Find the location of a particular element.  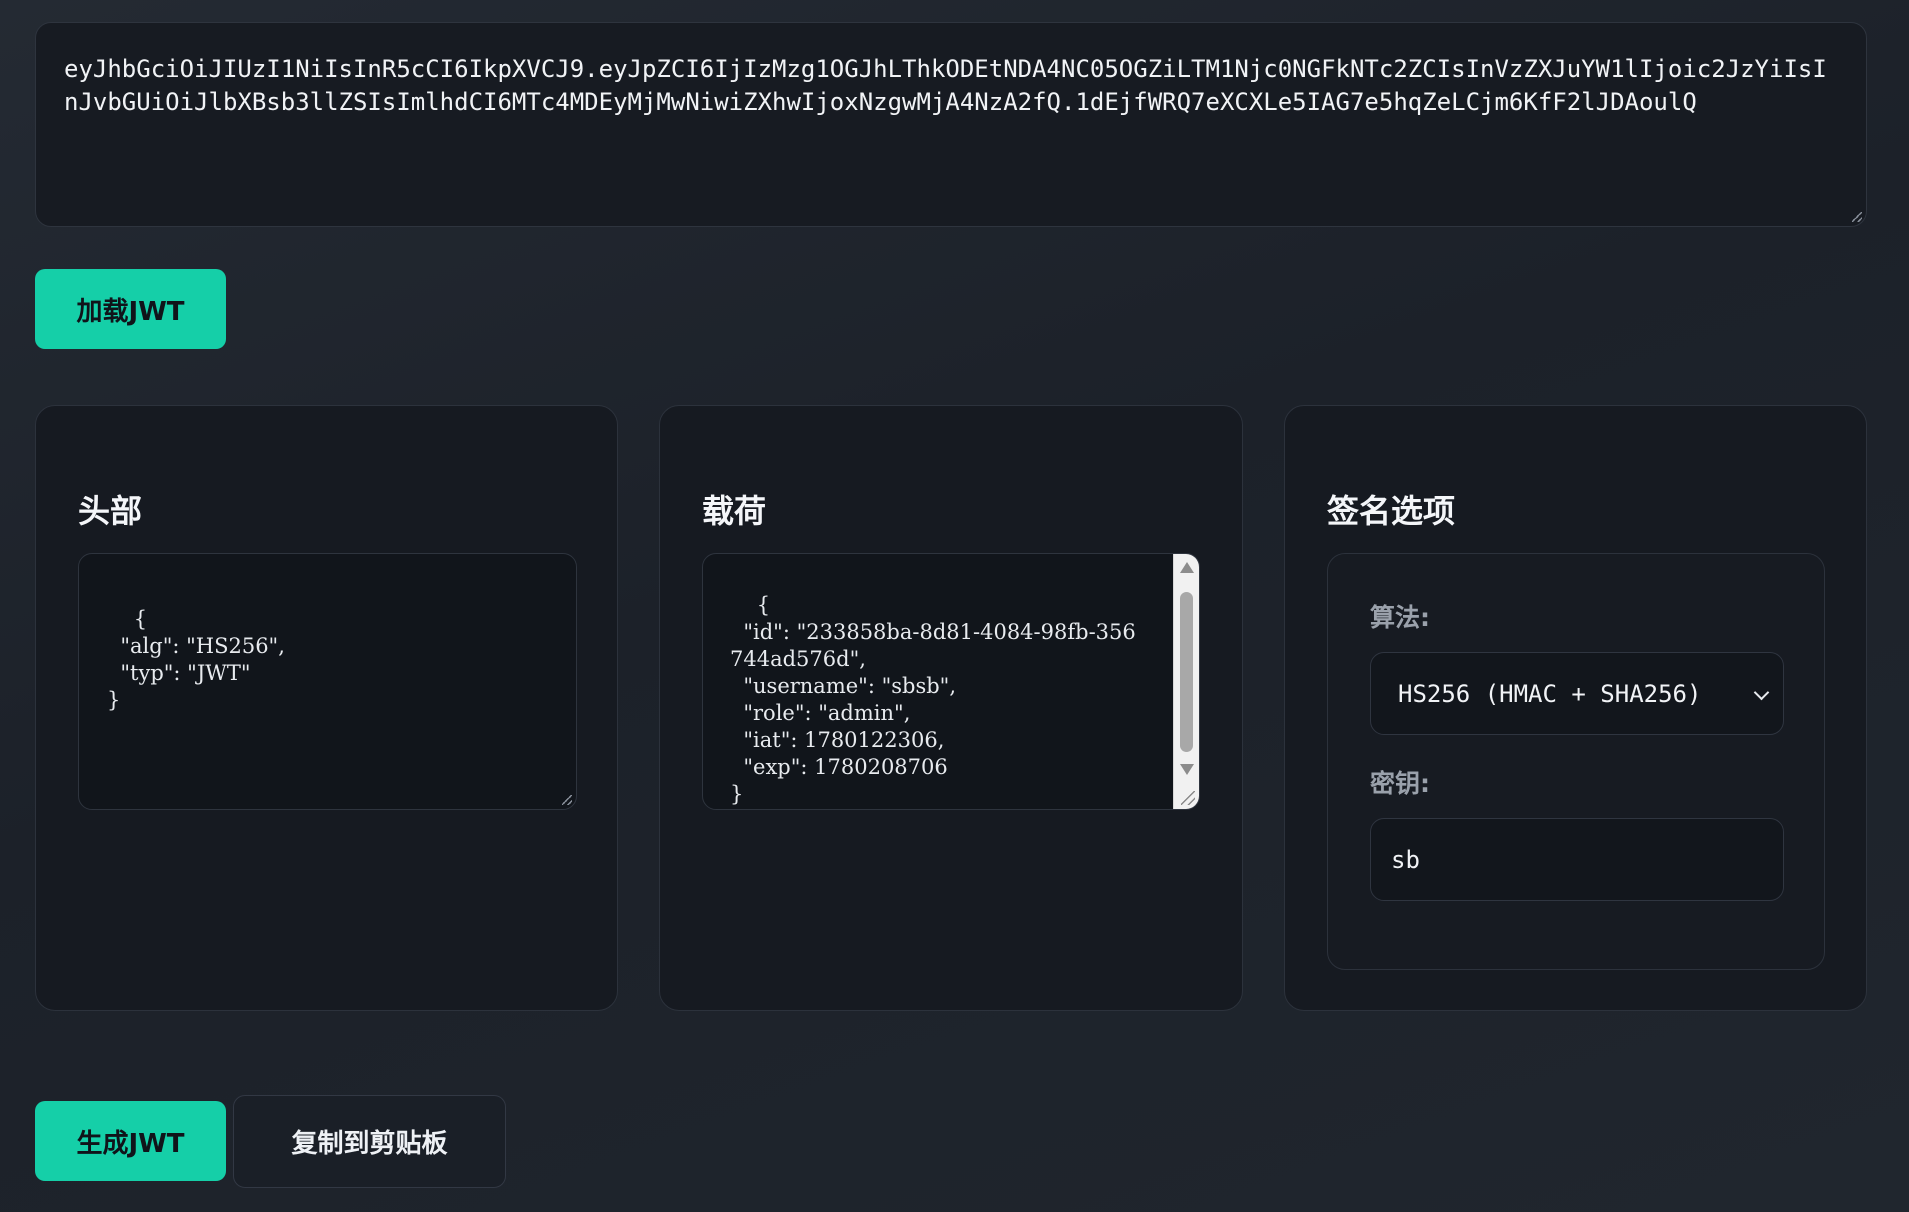

scrollbar-thumb is located at coordinates (1186, 672).